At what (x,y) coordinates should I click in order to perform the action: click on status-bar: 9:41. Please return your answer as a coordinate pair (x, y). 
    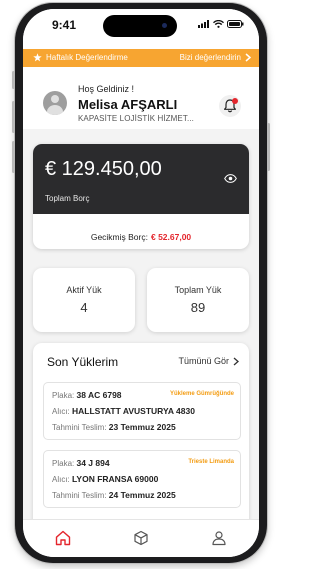
    Looking at the image, I should click on (141, 29).